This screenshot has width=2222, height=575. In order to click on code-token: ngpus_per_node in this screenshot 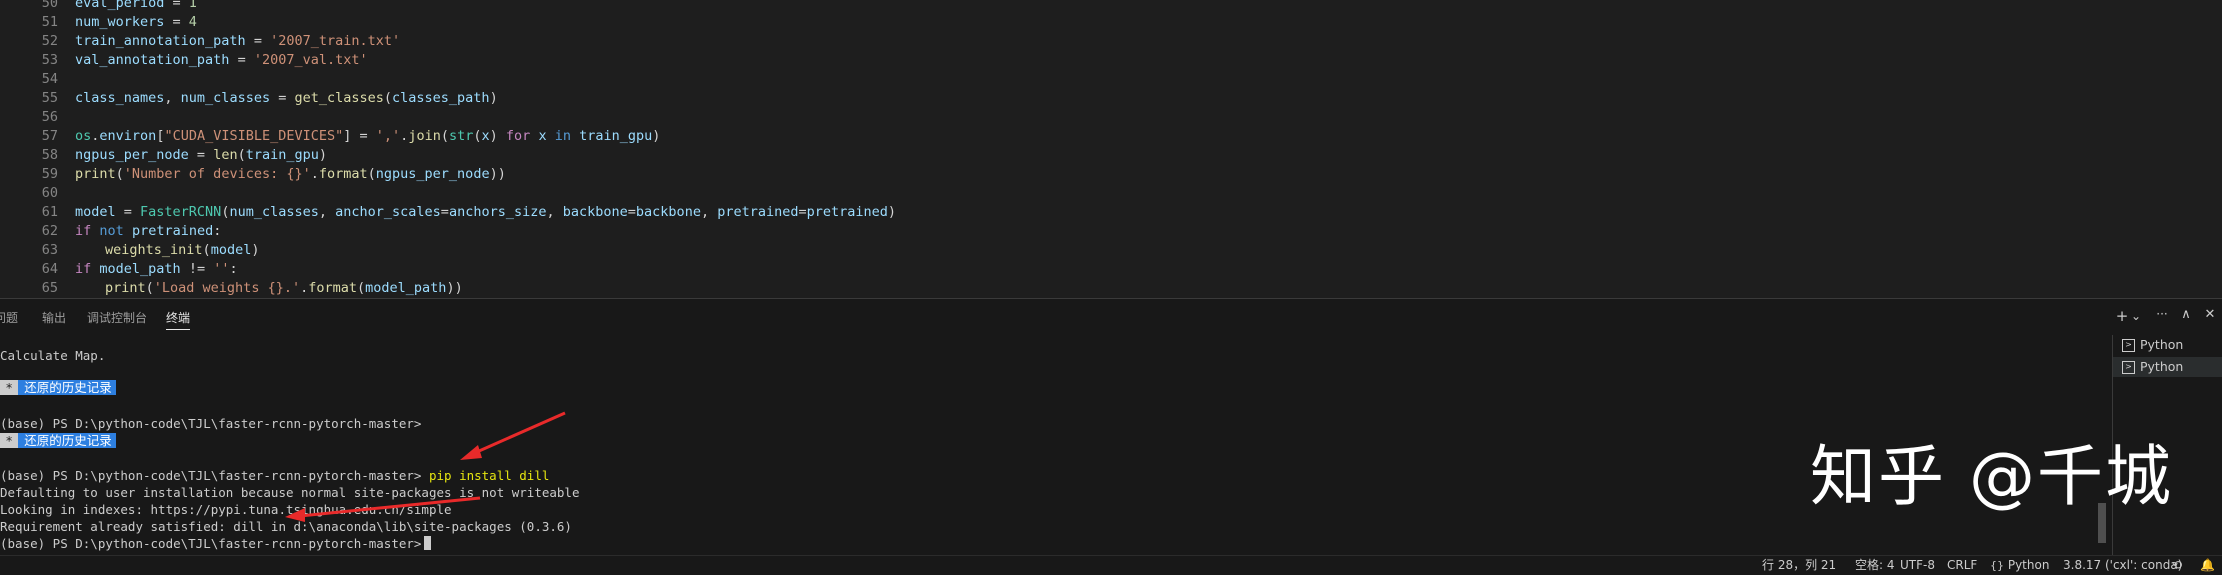, I will do `click(132, 155)`.